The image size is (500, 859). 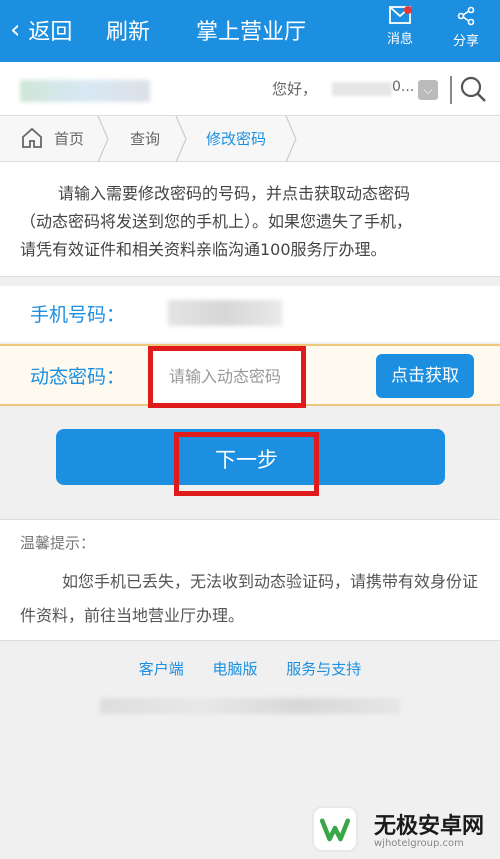 I want to click on top-nav-bar: ‹ 返回 刷新 掌上营业厅 消息 分享, so click(x=250, y=31).